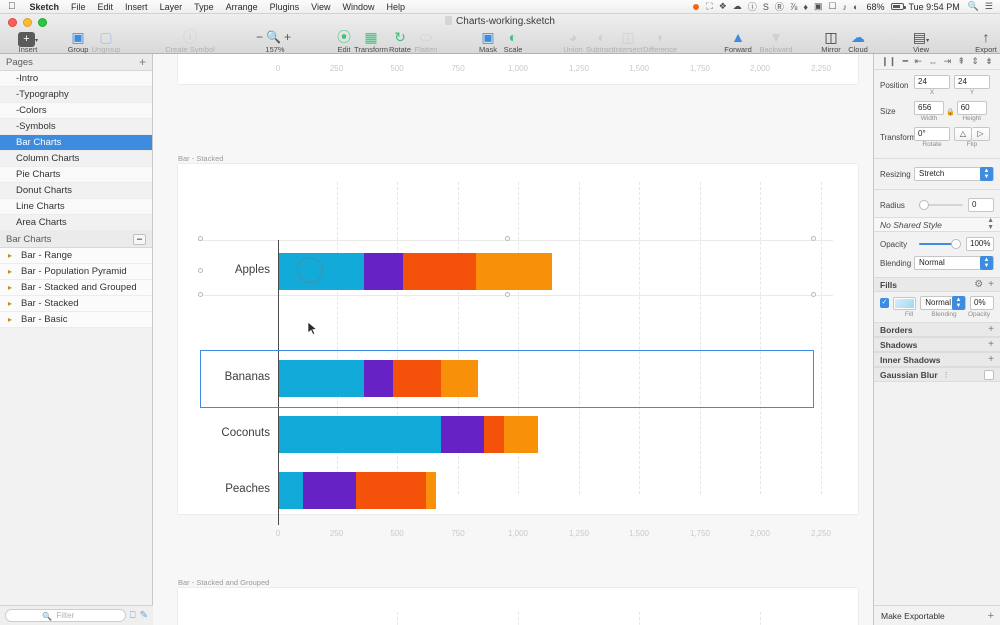  What do you see at coordinates (45, 7) in the screenshot?
I see `menu-item-sketch: Sketch` at bounding box center [45, 7].